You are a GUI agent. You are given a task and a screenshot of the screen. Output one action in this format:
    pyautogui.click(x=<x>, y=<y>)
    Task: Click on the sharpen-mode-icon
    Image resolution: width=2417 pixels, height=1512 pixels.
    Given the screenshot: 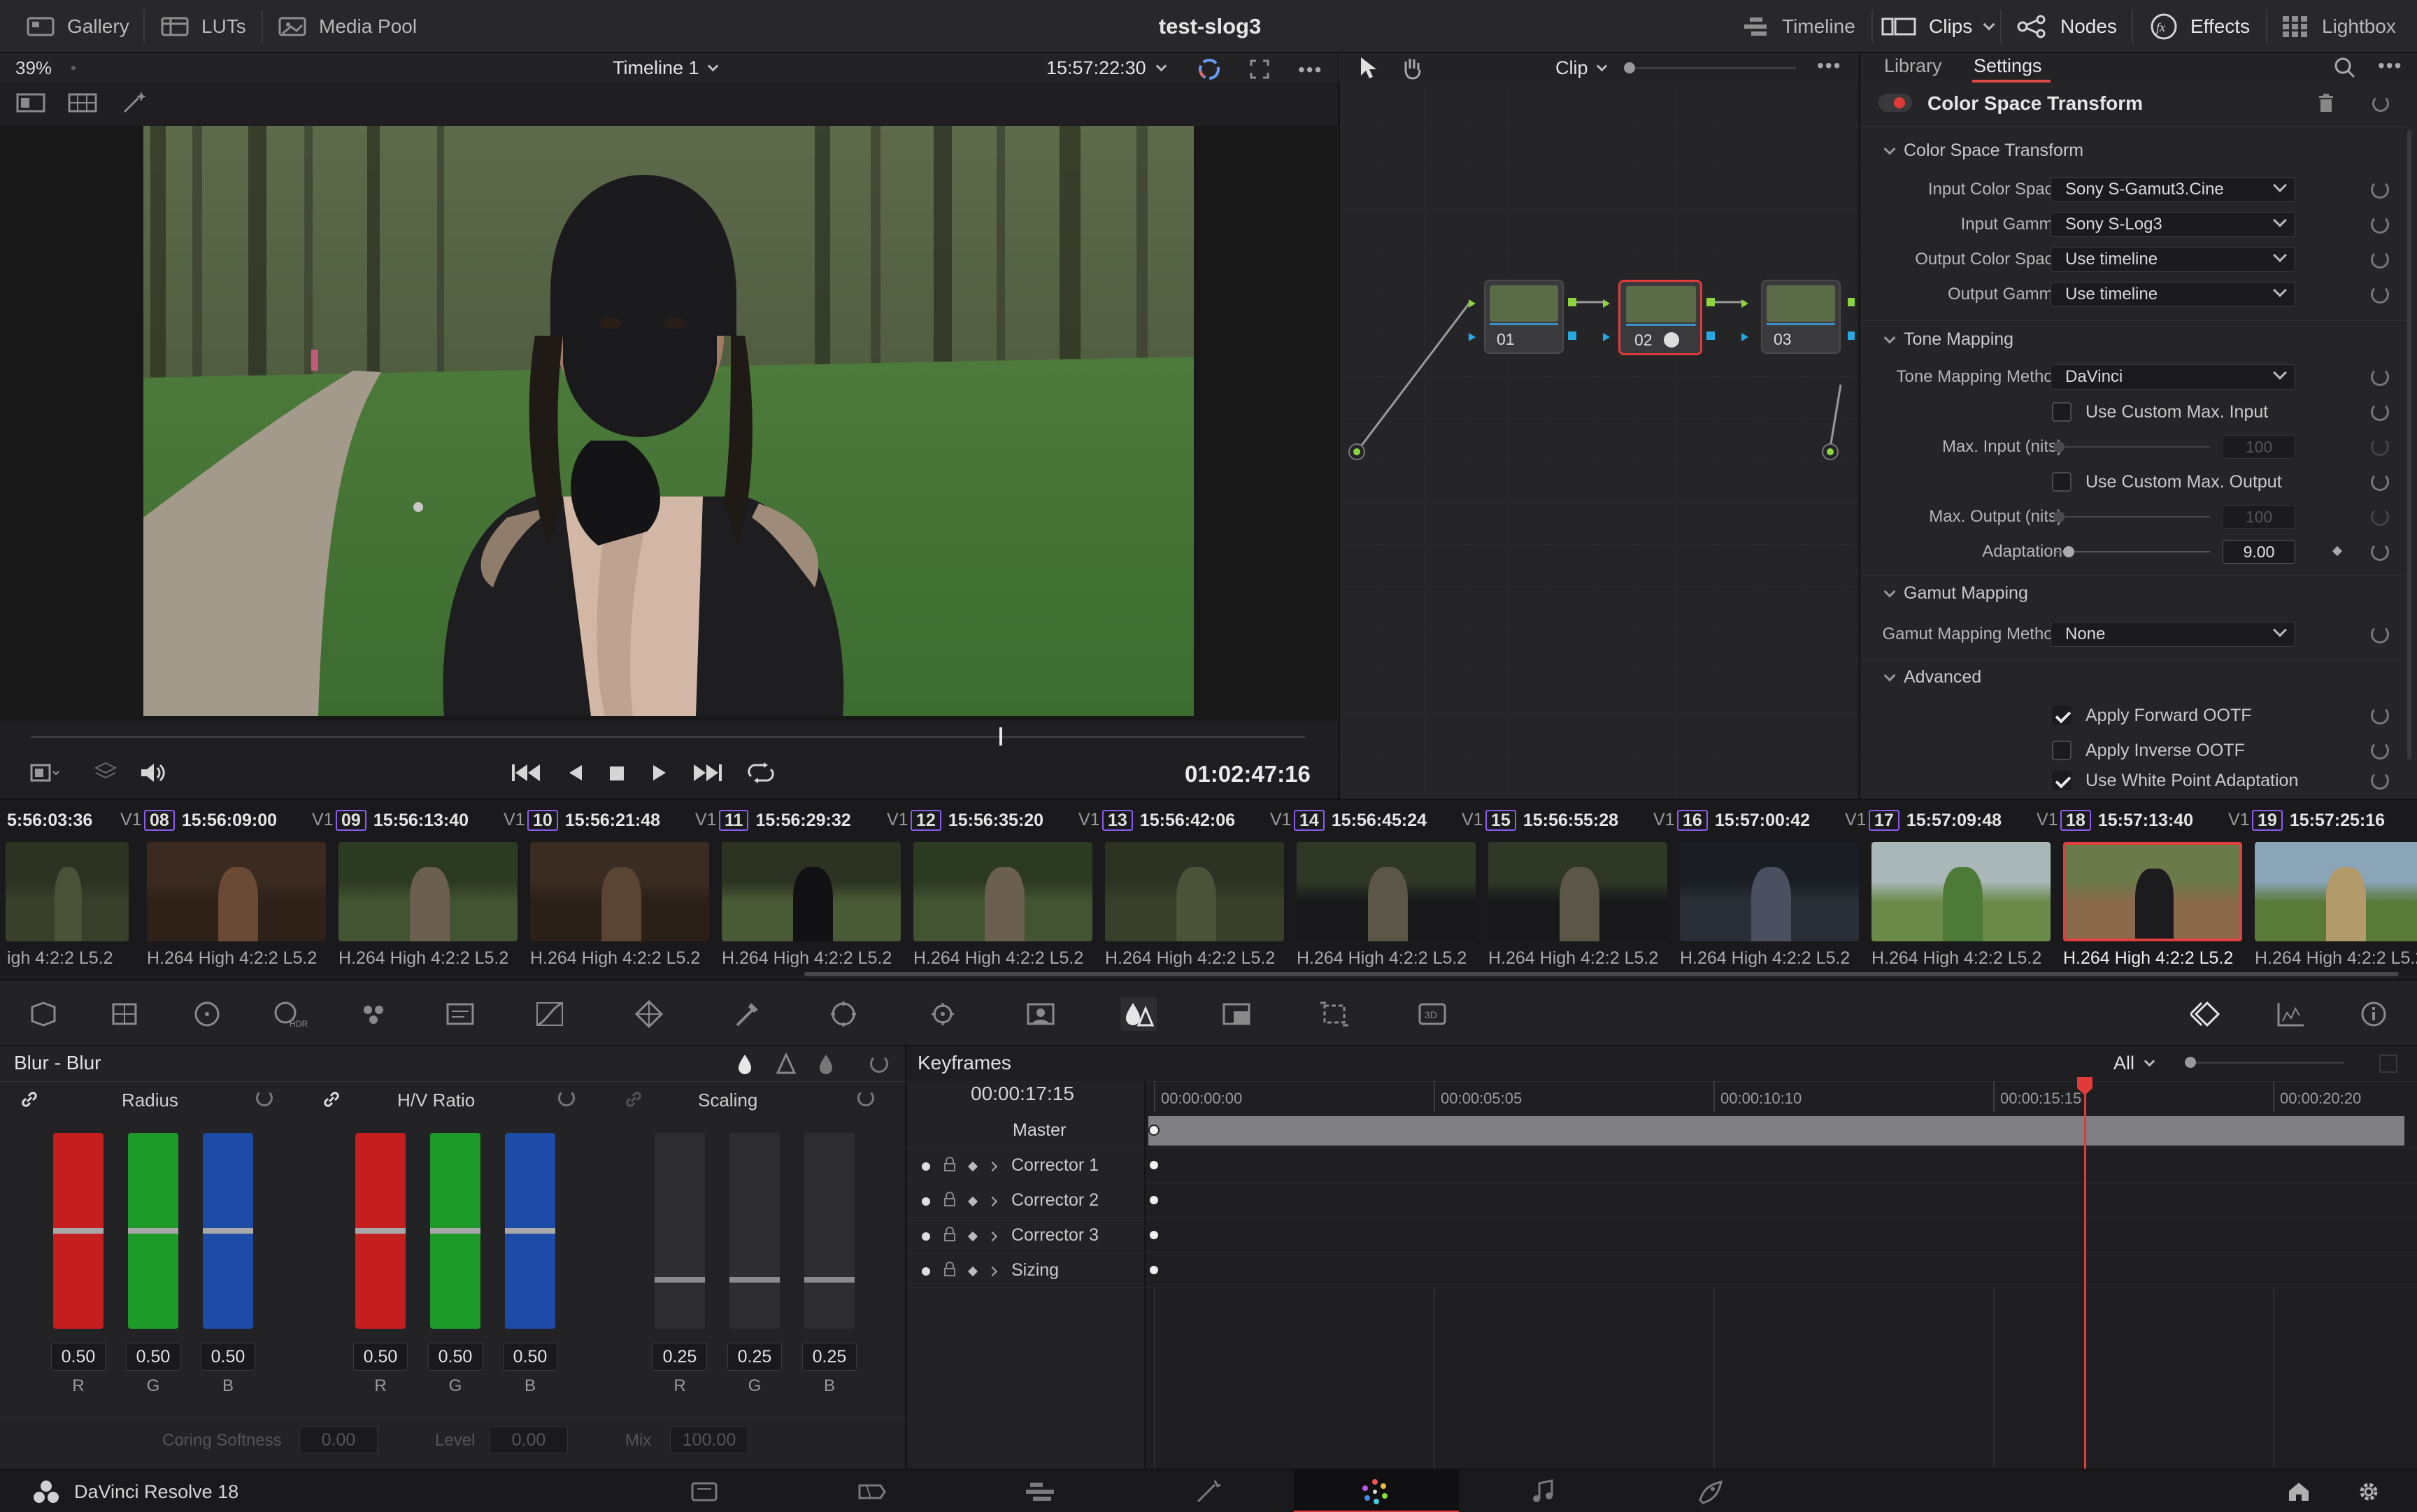 What is the action you would take?
    pyautogui.click(x=786, y=1065)
    